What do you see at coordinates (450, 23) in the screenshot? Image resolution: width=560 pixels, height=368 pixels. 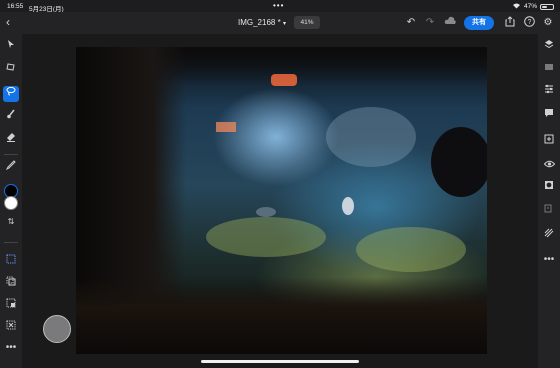 I see `cloud-icon` at bounding box center [450, 23].